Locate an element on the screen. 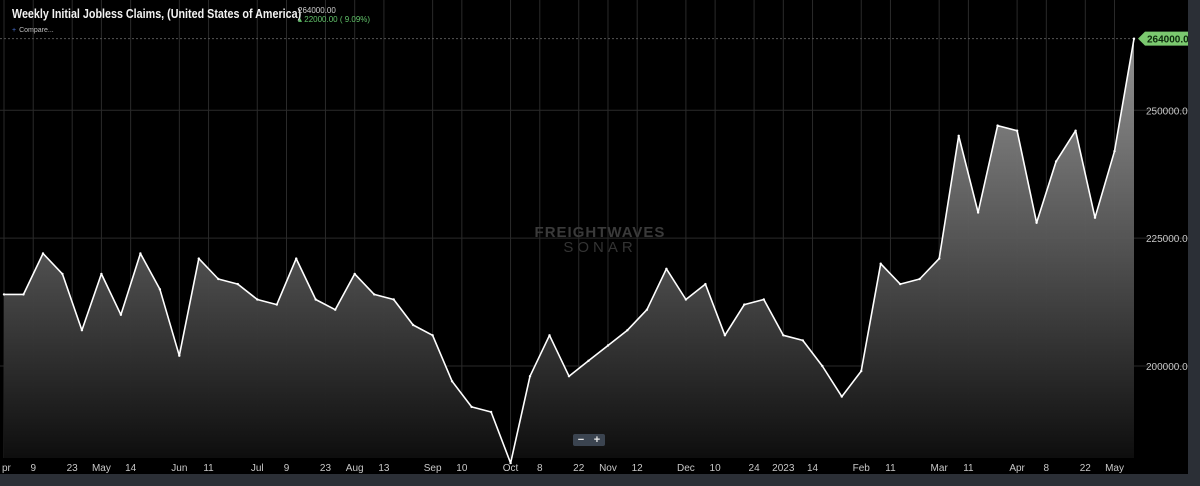 This screenshot has width=1200, height=486. bottom-edge-bar is located at coordinates (600, 480).